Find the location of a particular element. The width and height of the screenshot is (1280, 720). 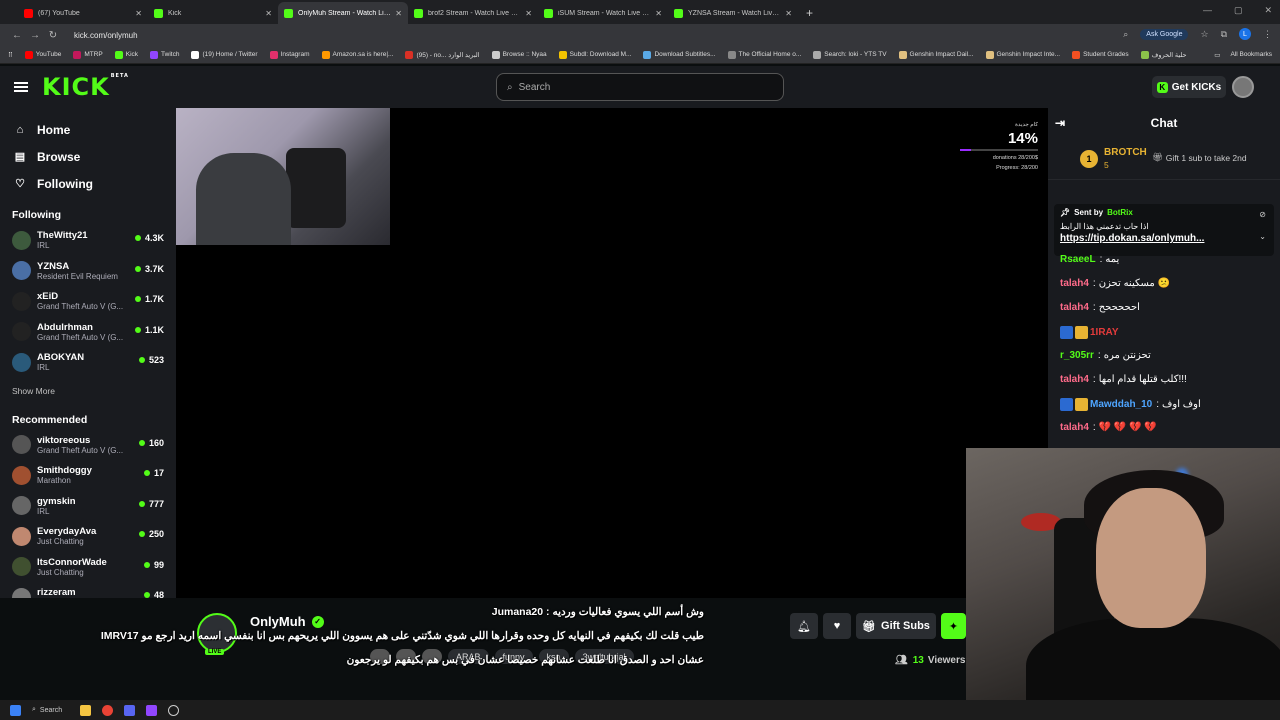

viewer-count: 17 is located at coordinates (153, 473).